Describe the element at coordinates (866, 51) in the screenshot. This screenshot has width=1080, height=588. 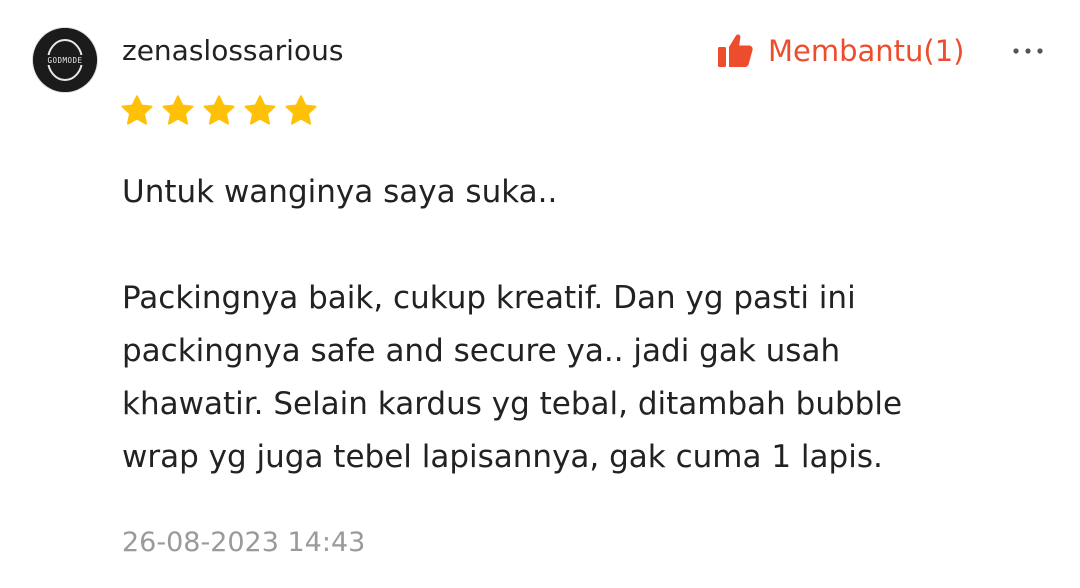
I see `helpful-label: Membantu(1)` at that location.